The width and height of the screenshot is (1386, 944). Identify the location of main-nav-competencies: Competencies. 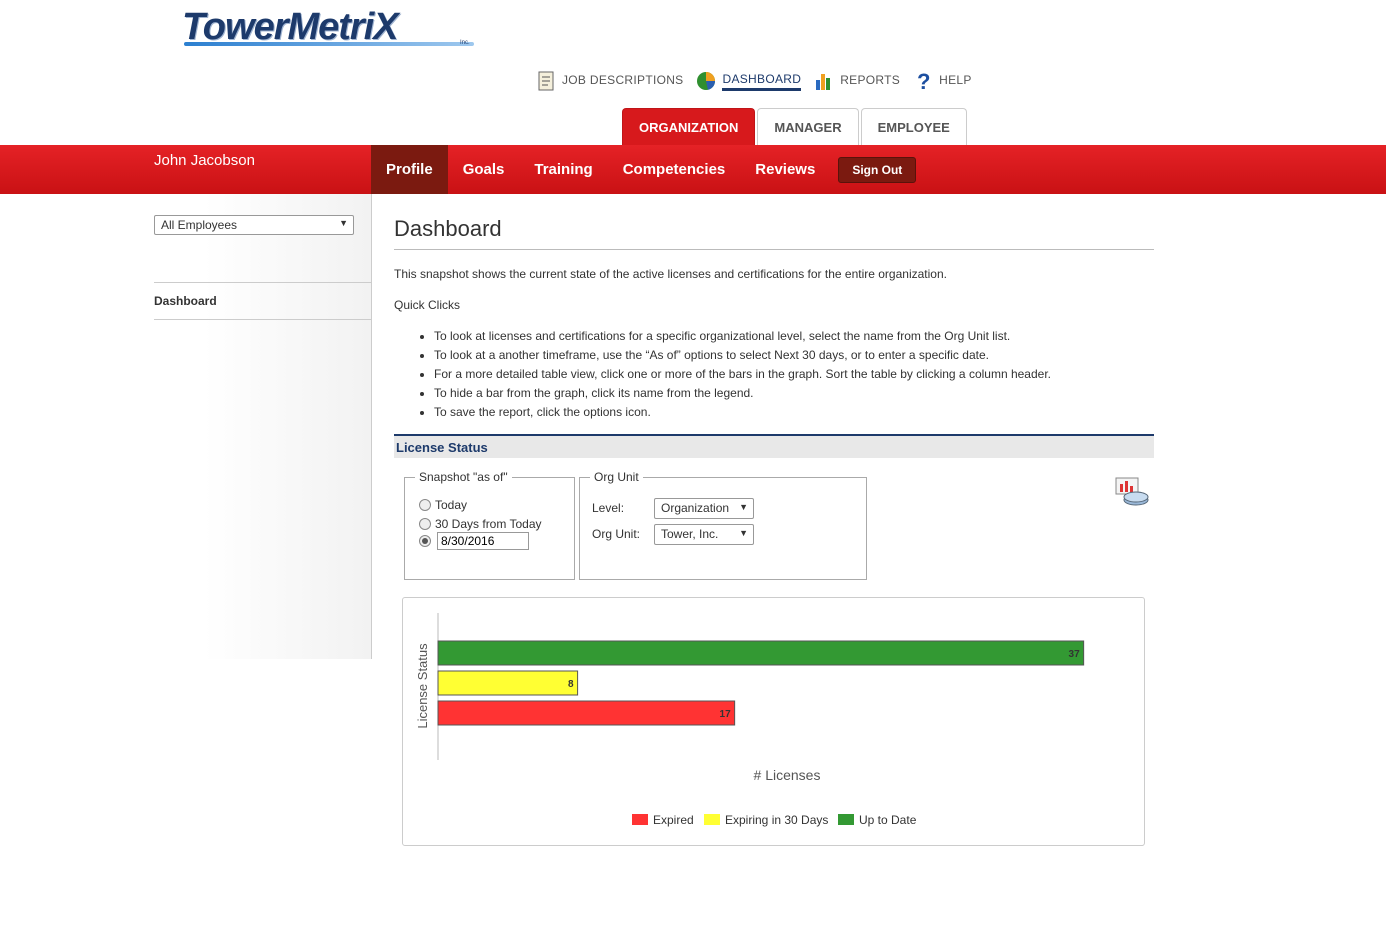
(674, 169).